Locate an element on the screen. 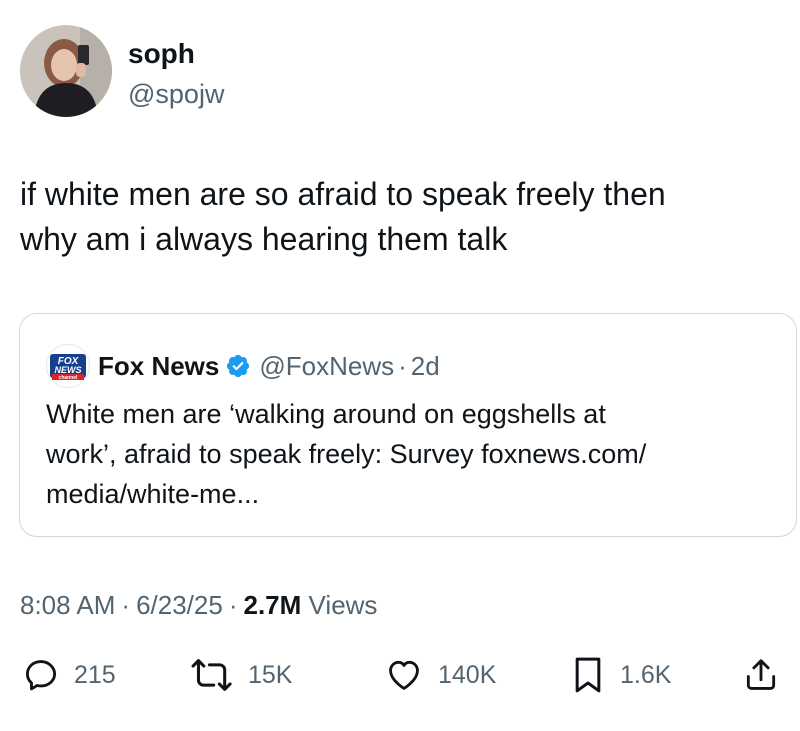 This screenshot has height=731, width=800. bookmark-button: 1.6K is located at coordinates (620, 675).